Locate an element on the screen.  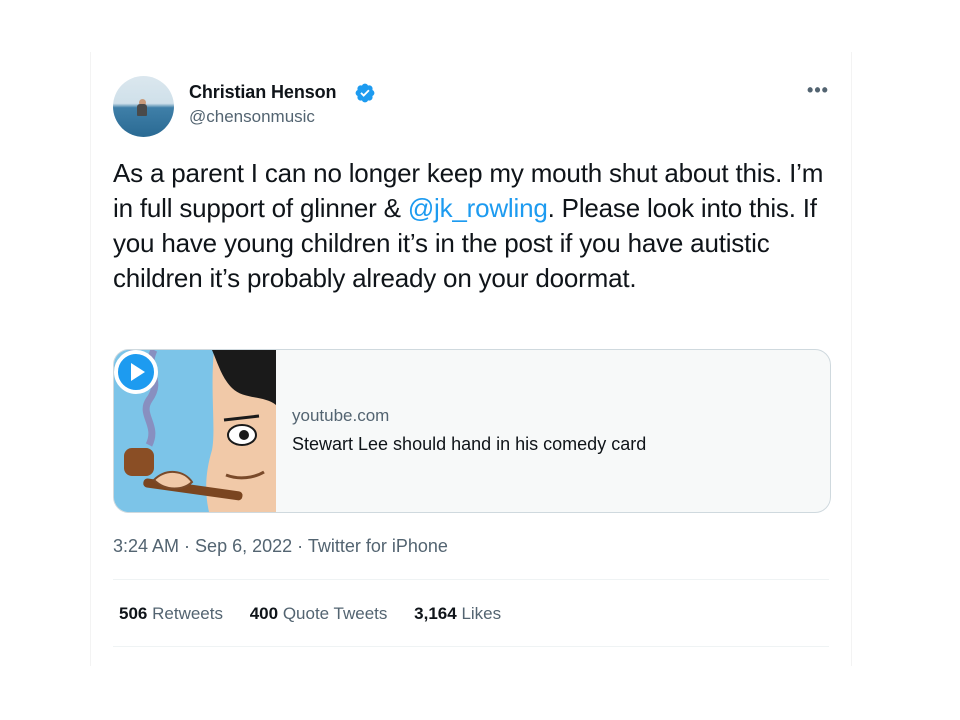
cartoon-man-pipe-thumbnail is located at coordinates (195, 431).